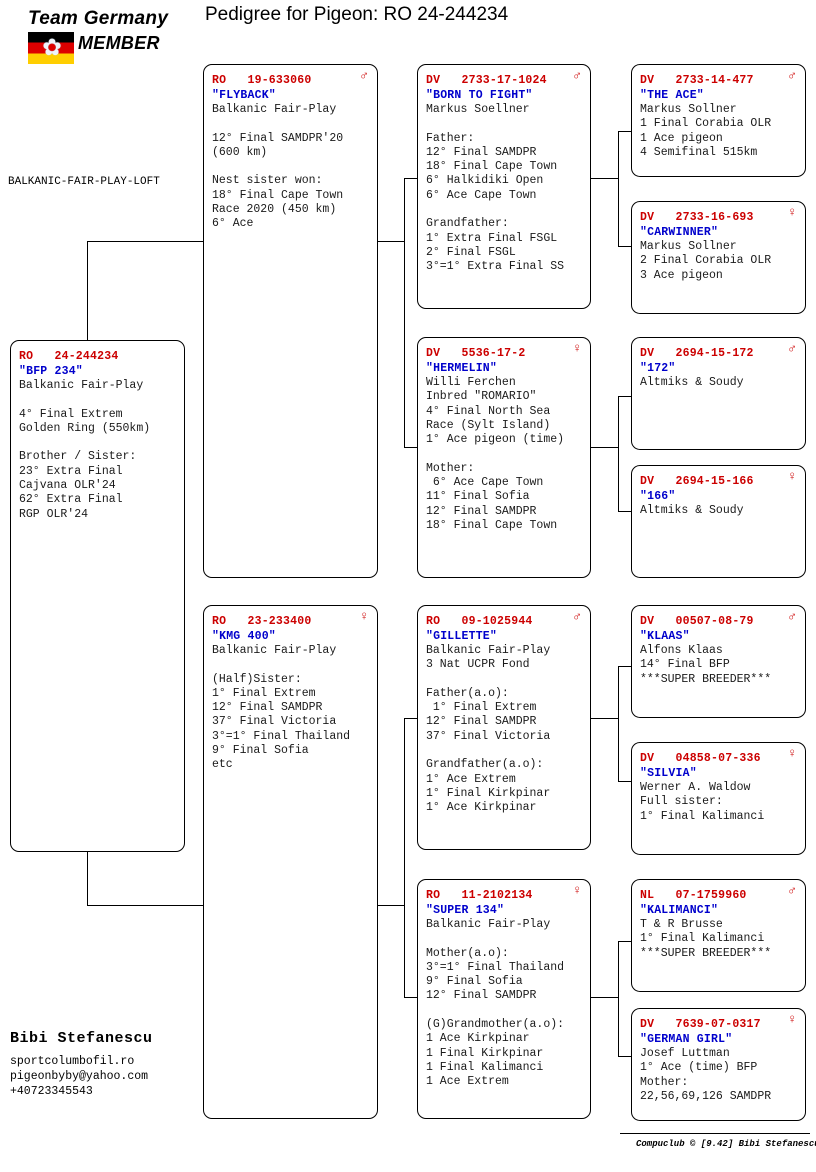  Describe the element at coordinates (679, 232) in the screenshot. I see `pigeon-name: "CARWINNER"` at that location.